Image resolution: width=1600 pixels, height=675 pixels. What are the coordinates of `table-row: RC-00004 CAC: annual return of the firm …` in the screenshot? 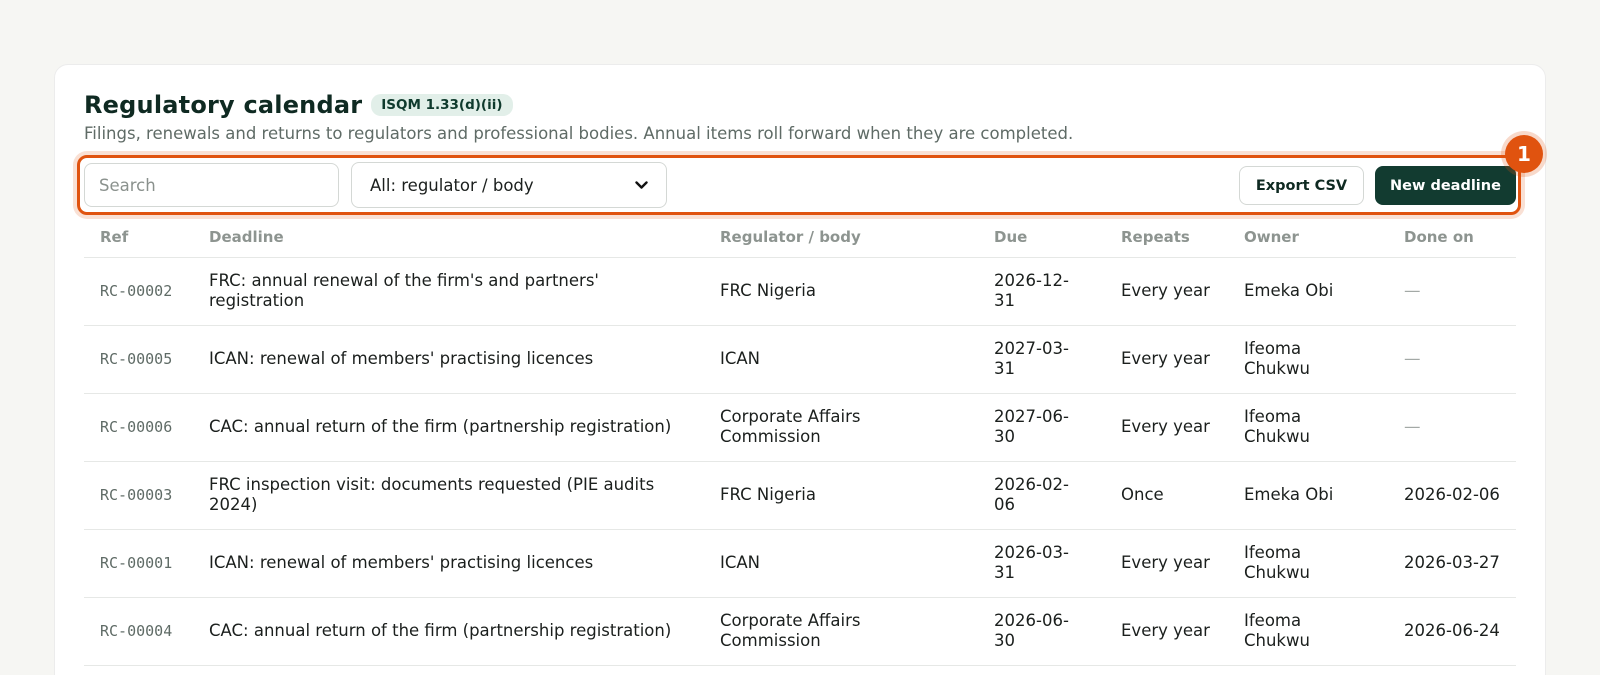 It's located at (800, 631).